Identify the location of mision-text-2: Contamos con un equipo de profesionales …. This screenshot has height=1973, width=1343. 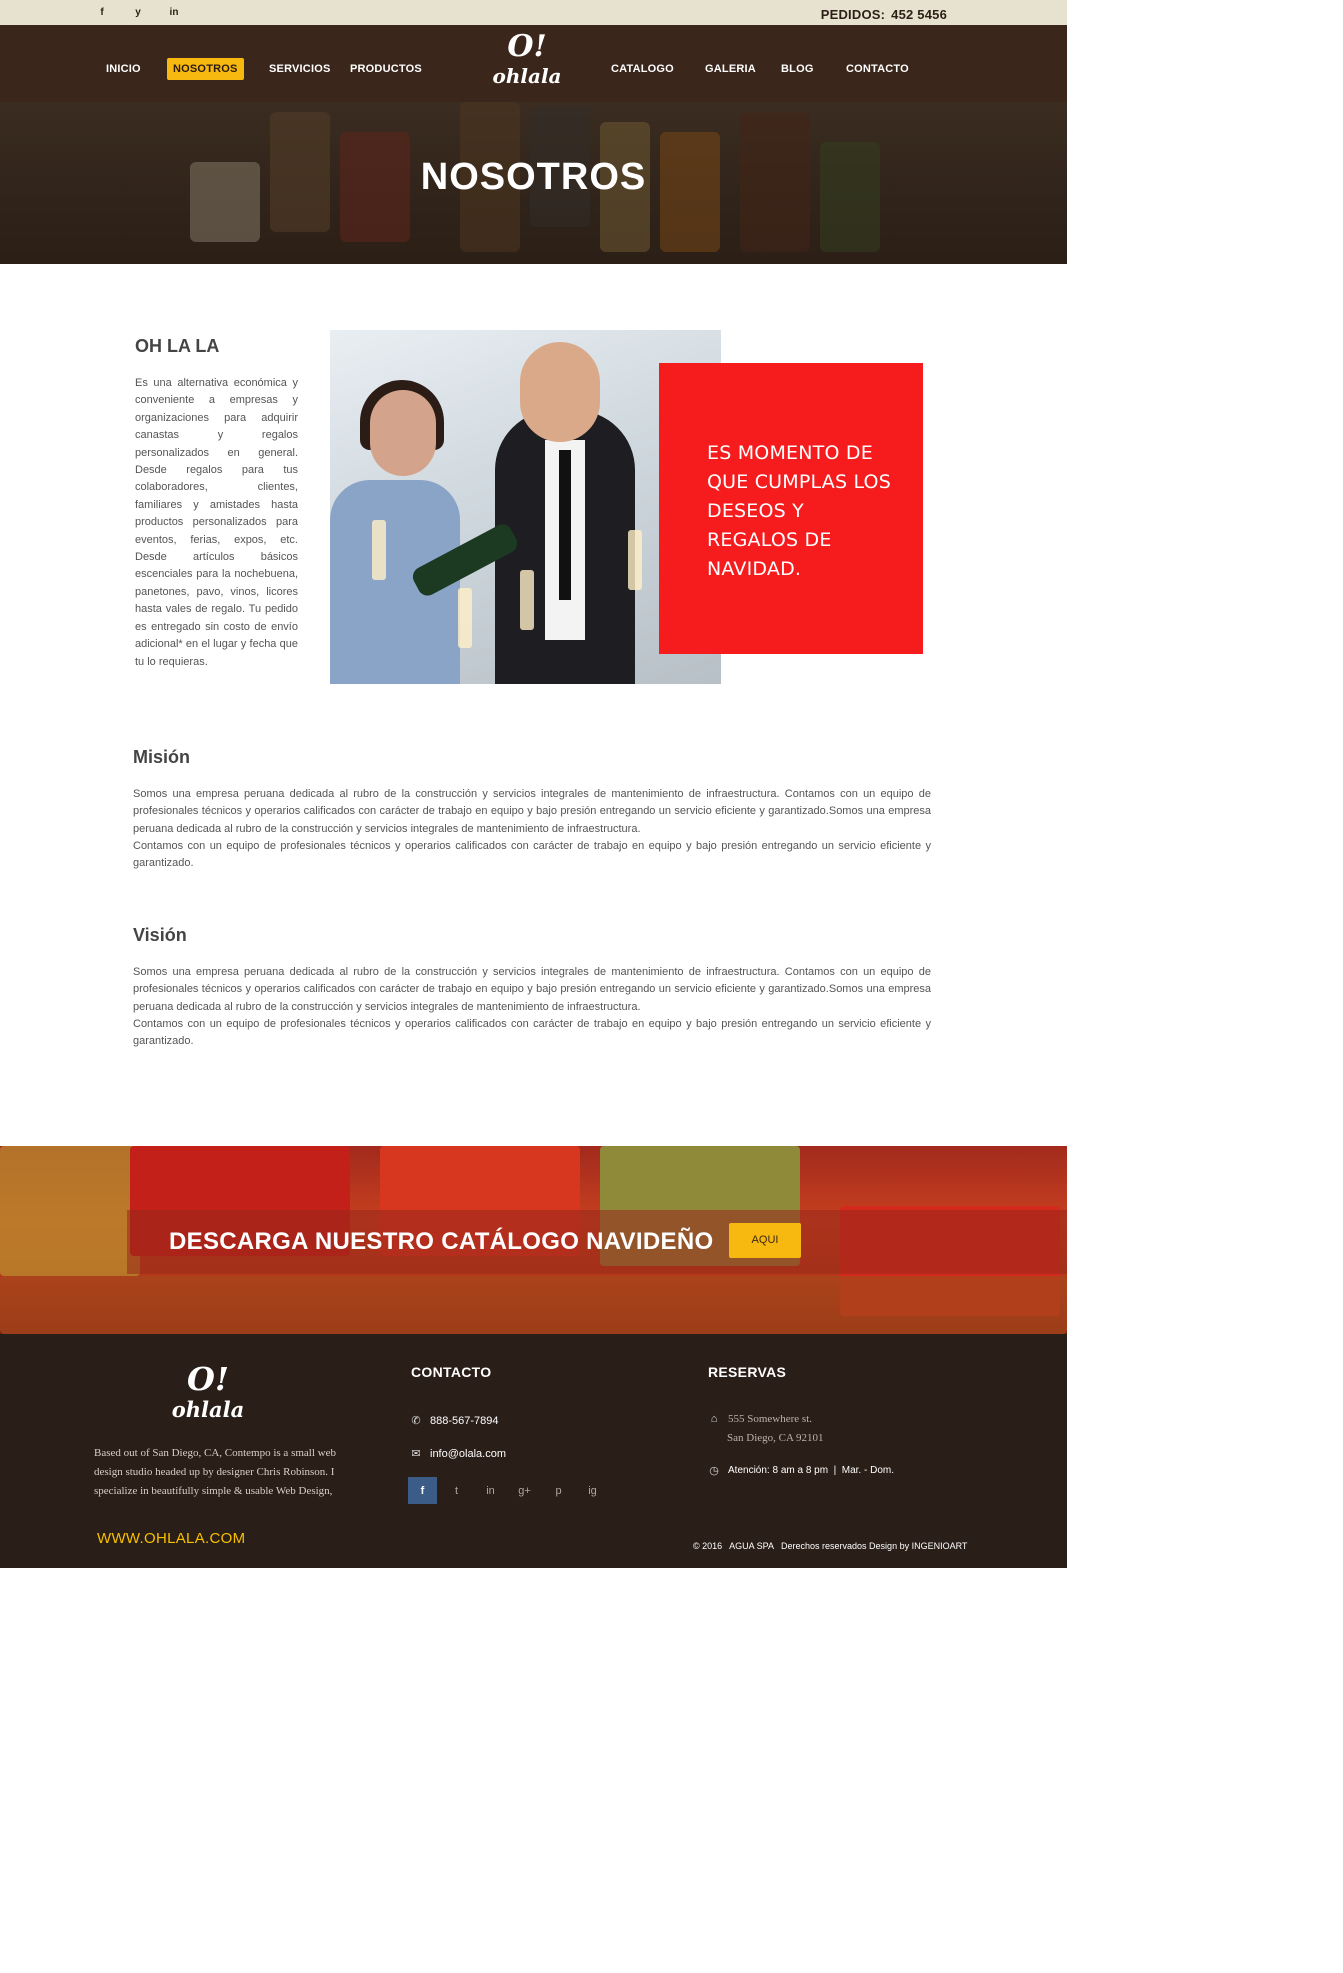
(532, 855).